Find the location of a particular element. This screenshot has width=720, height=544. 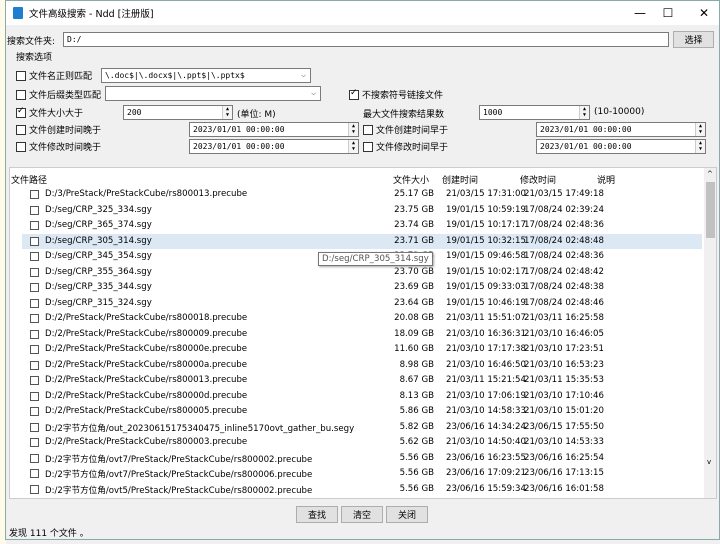

created-after-input: 2023/01/01 00:00:00 ▲ ▼ is located at coordinates (274, 129).